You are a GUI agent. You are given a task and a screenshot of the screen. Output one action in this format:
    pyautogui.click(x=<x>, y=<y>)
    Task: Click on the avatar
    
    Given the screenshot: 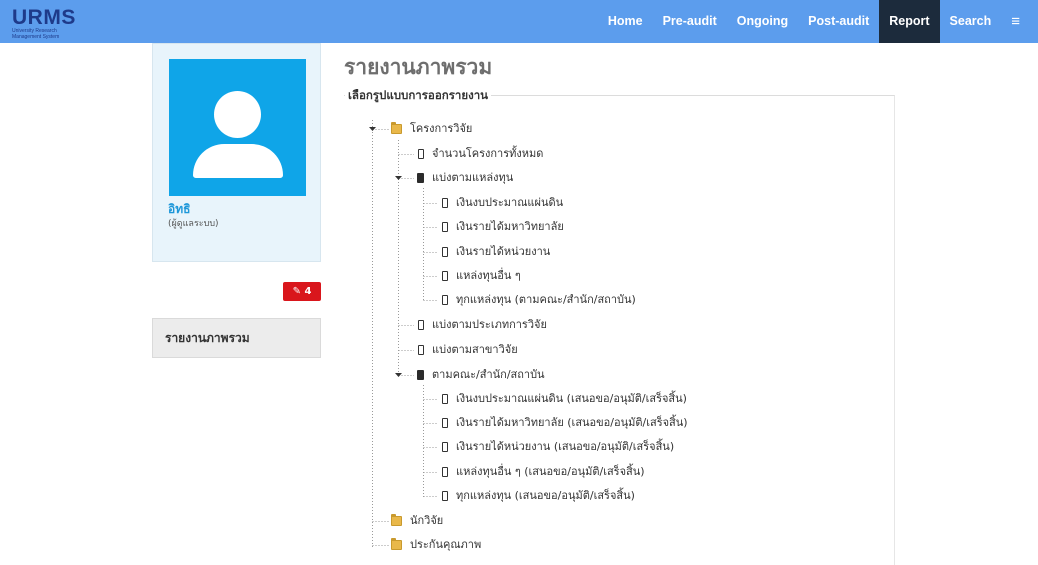 What is the action you would take?
    pyautogui.click(x=237, y=127)
    